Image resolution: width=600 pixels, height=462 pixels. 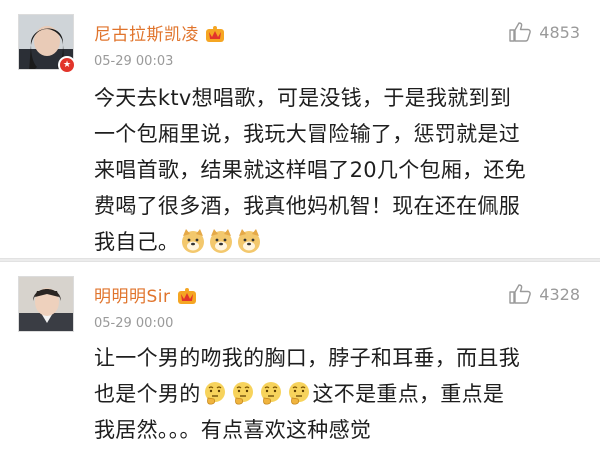 What do you see at coordinates (408, 394) in the screenshot?
I see `comment-line-text: 这不是重点，重点是` at bounding box center [408, 394].